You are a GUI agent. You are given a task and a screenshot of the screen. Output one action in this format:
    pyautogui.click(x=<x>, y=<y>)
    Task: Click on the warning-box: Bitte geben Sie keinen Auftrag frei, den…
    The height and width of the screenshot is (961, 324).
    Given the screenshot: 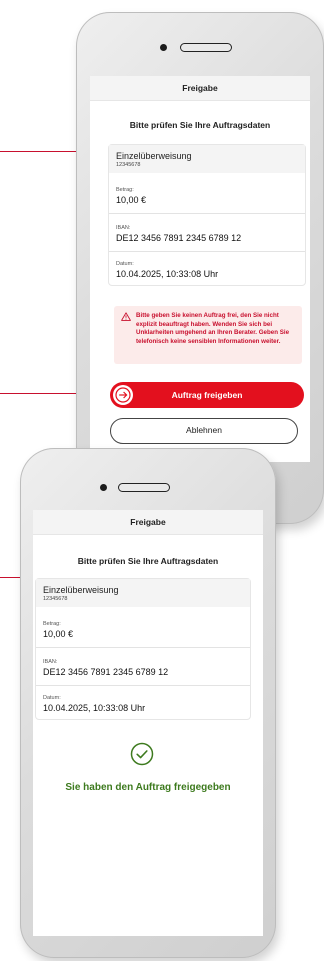 What is the action you would take?
    pyautogui.click(x=208, y=335)
    